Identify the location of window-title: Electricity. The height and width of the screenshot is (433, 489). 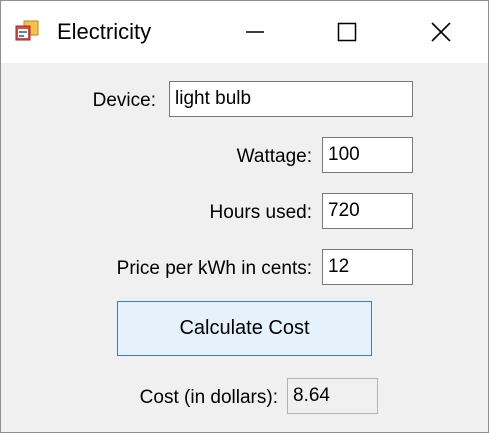
(104, 31).